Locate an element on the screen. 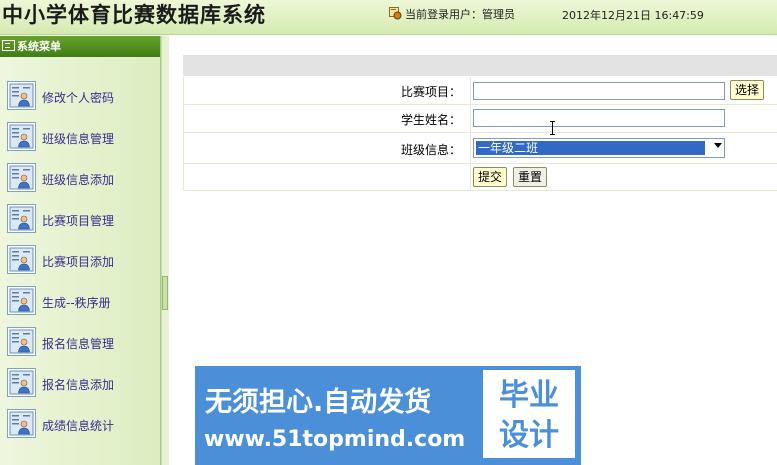 The width and height of the screenshot is (777, 465). sidebar-item: 比赛项目添加 is located at coordinates (82, 260).